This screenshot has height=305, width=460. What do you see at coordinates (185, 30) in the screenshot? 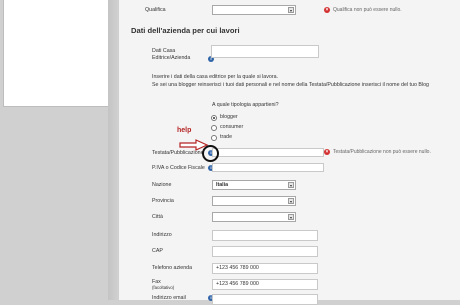
I see `section-title: Dati dell'azienda per cui lavori` at bounding box center [185, 30].